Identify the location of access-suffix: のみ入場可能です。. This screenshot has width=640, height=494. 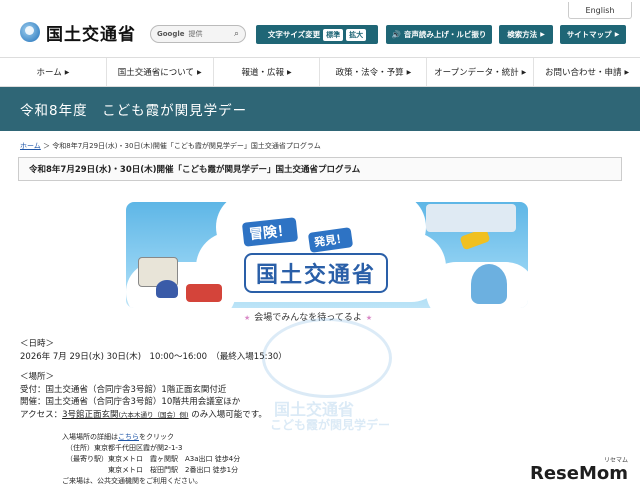
(227, 414).